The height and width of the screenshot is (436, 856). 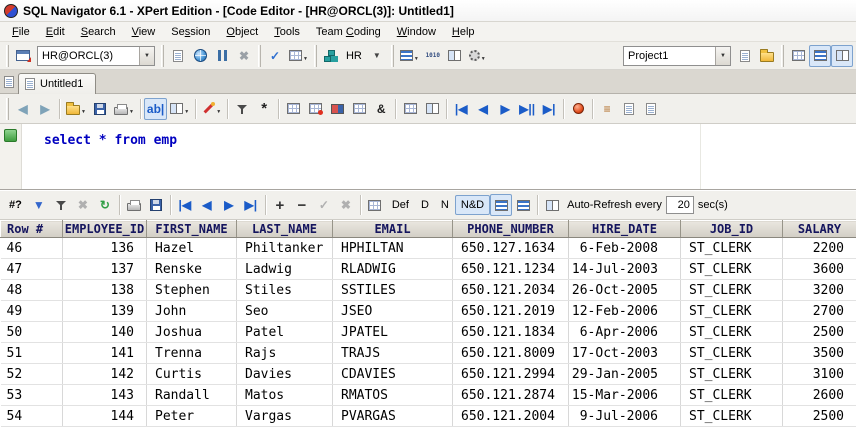 I want to click on grid-cell: 9-Jul-2006, so click(x=624, y=416).